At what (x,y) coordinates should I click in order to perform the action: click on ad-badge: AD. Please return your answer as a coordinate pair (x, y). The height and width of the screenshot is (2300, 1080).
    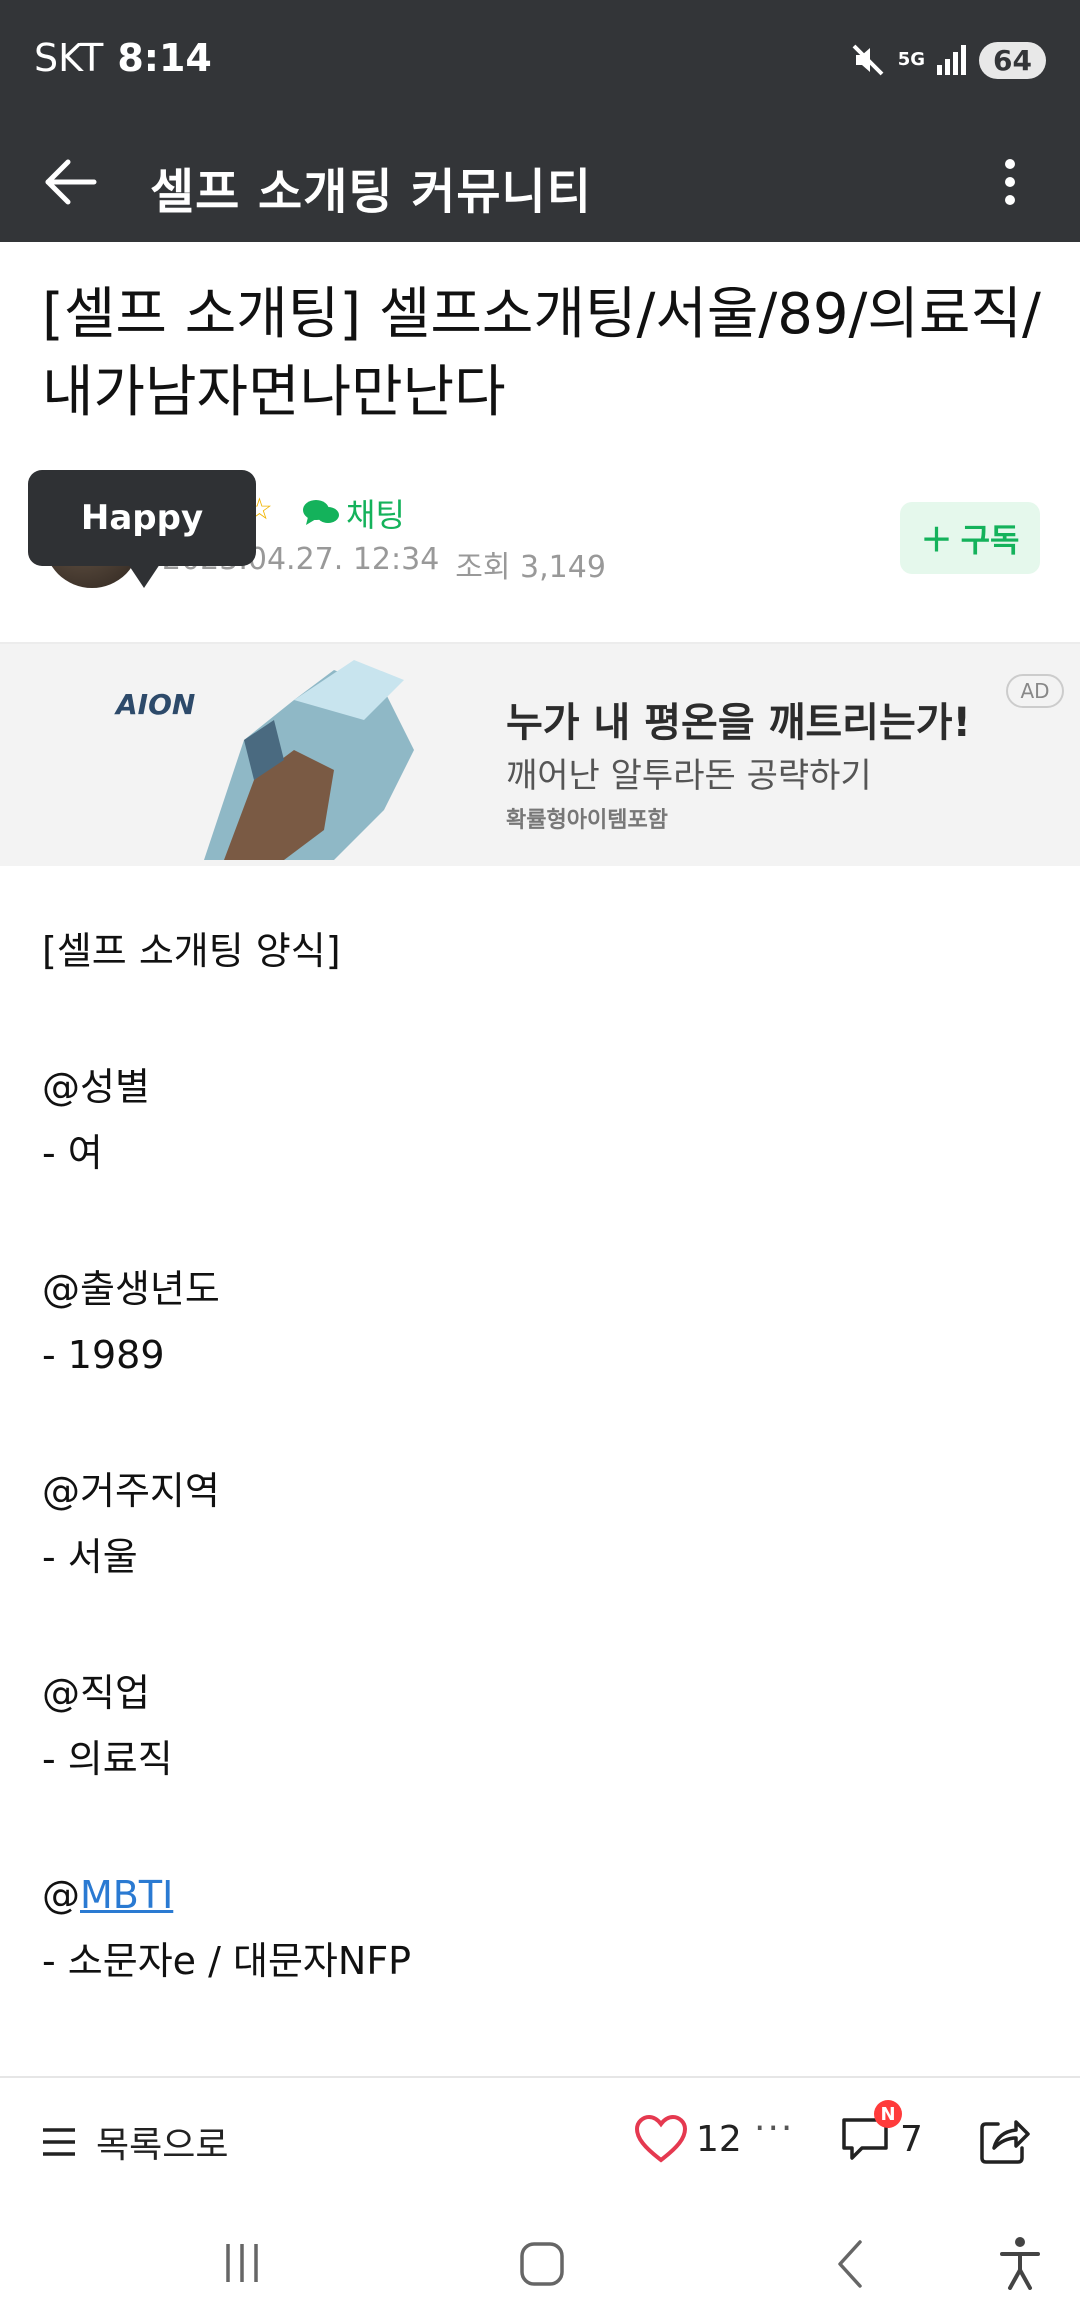
    Looking at the image, I should click on (1035, 691).